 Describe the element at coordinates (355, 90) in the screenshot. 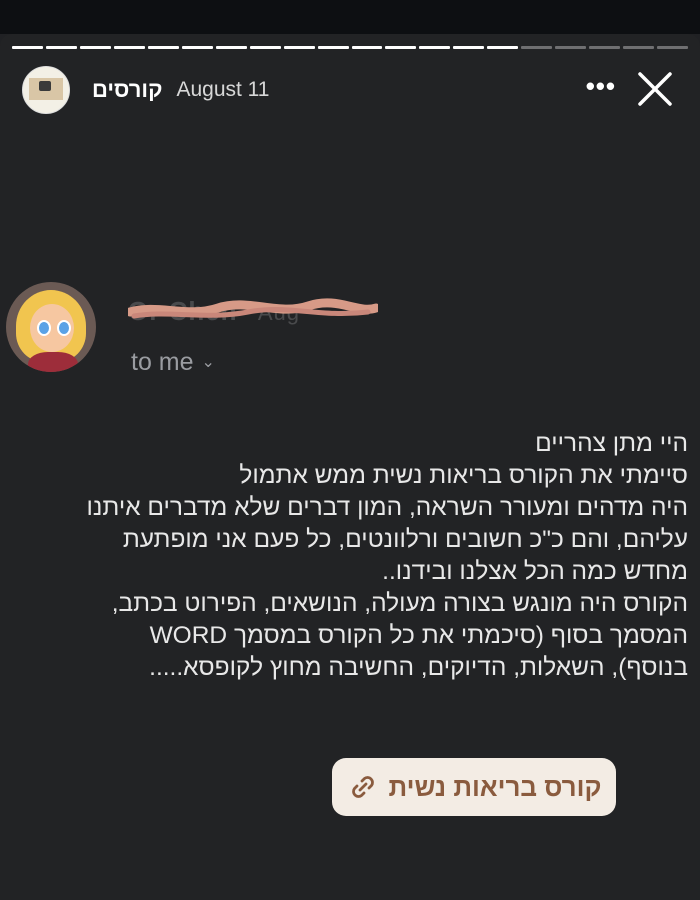

I see `story-header: קורסים August 11 •••` at that location.